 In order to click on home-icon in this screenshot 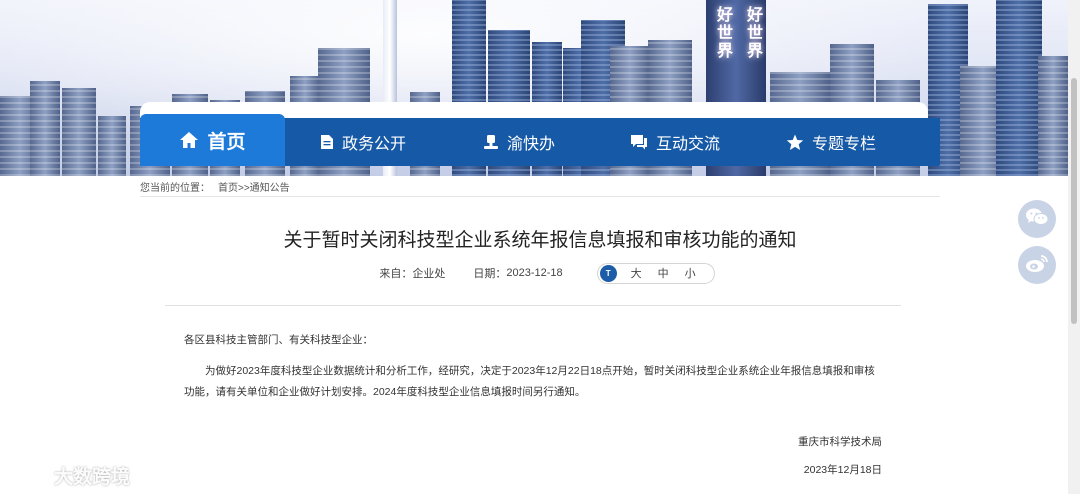, I will do `click(189, 140)`.